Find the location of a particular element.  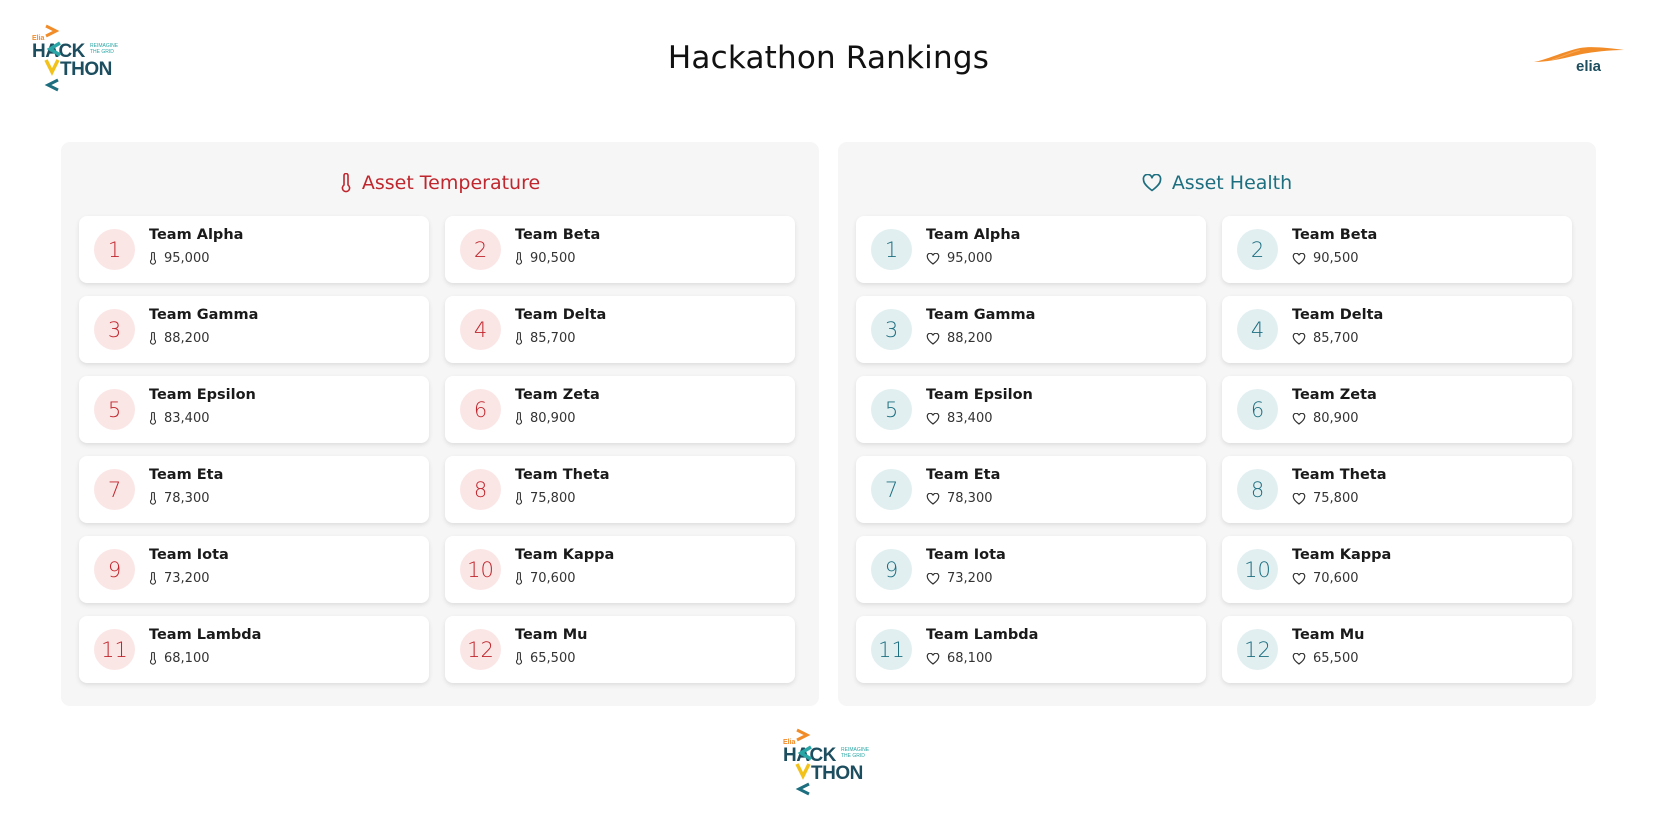

score-line: 95,000 is located at coordinates (959, 258).